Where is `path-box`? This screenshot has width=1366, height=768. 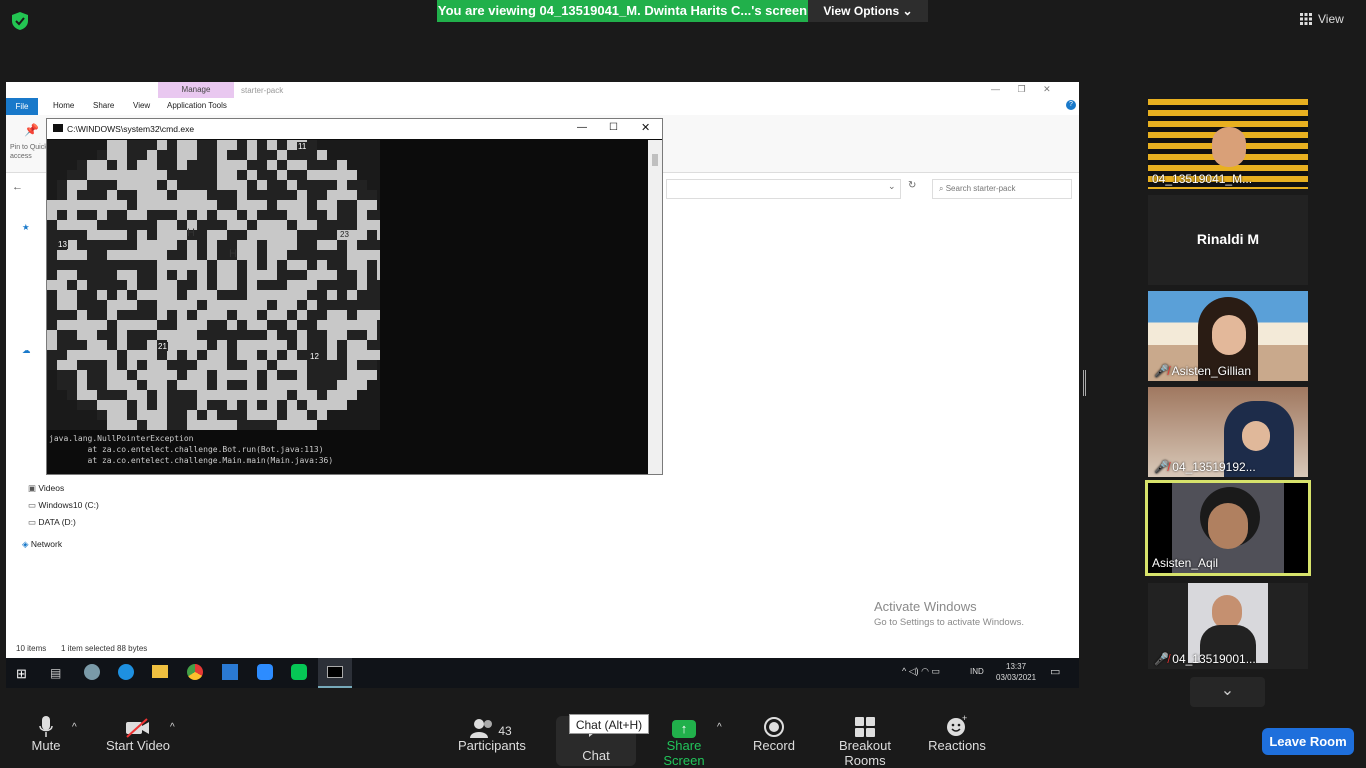
path-box is located at coordinates (783, 189).